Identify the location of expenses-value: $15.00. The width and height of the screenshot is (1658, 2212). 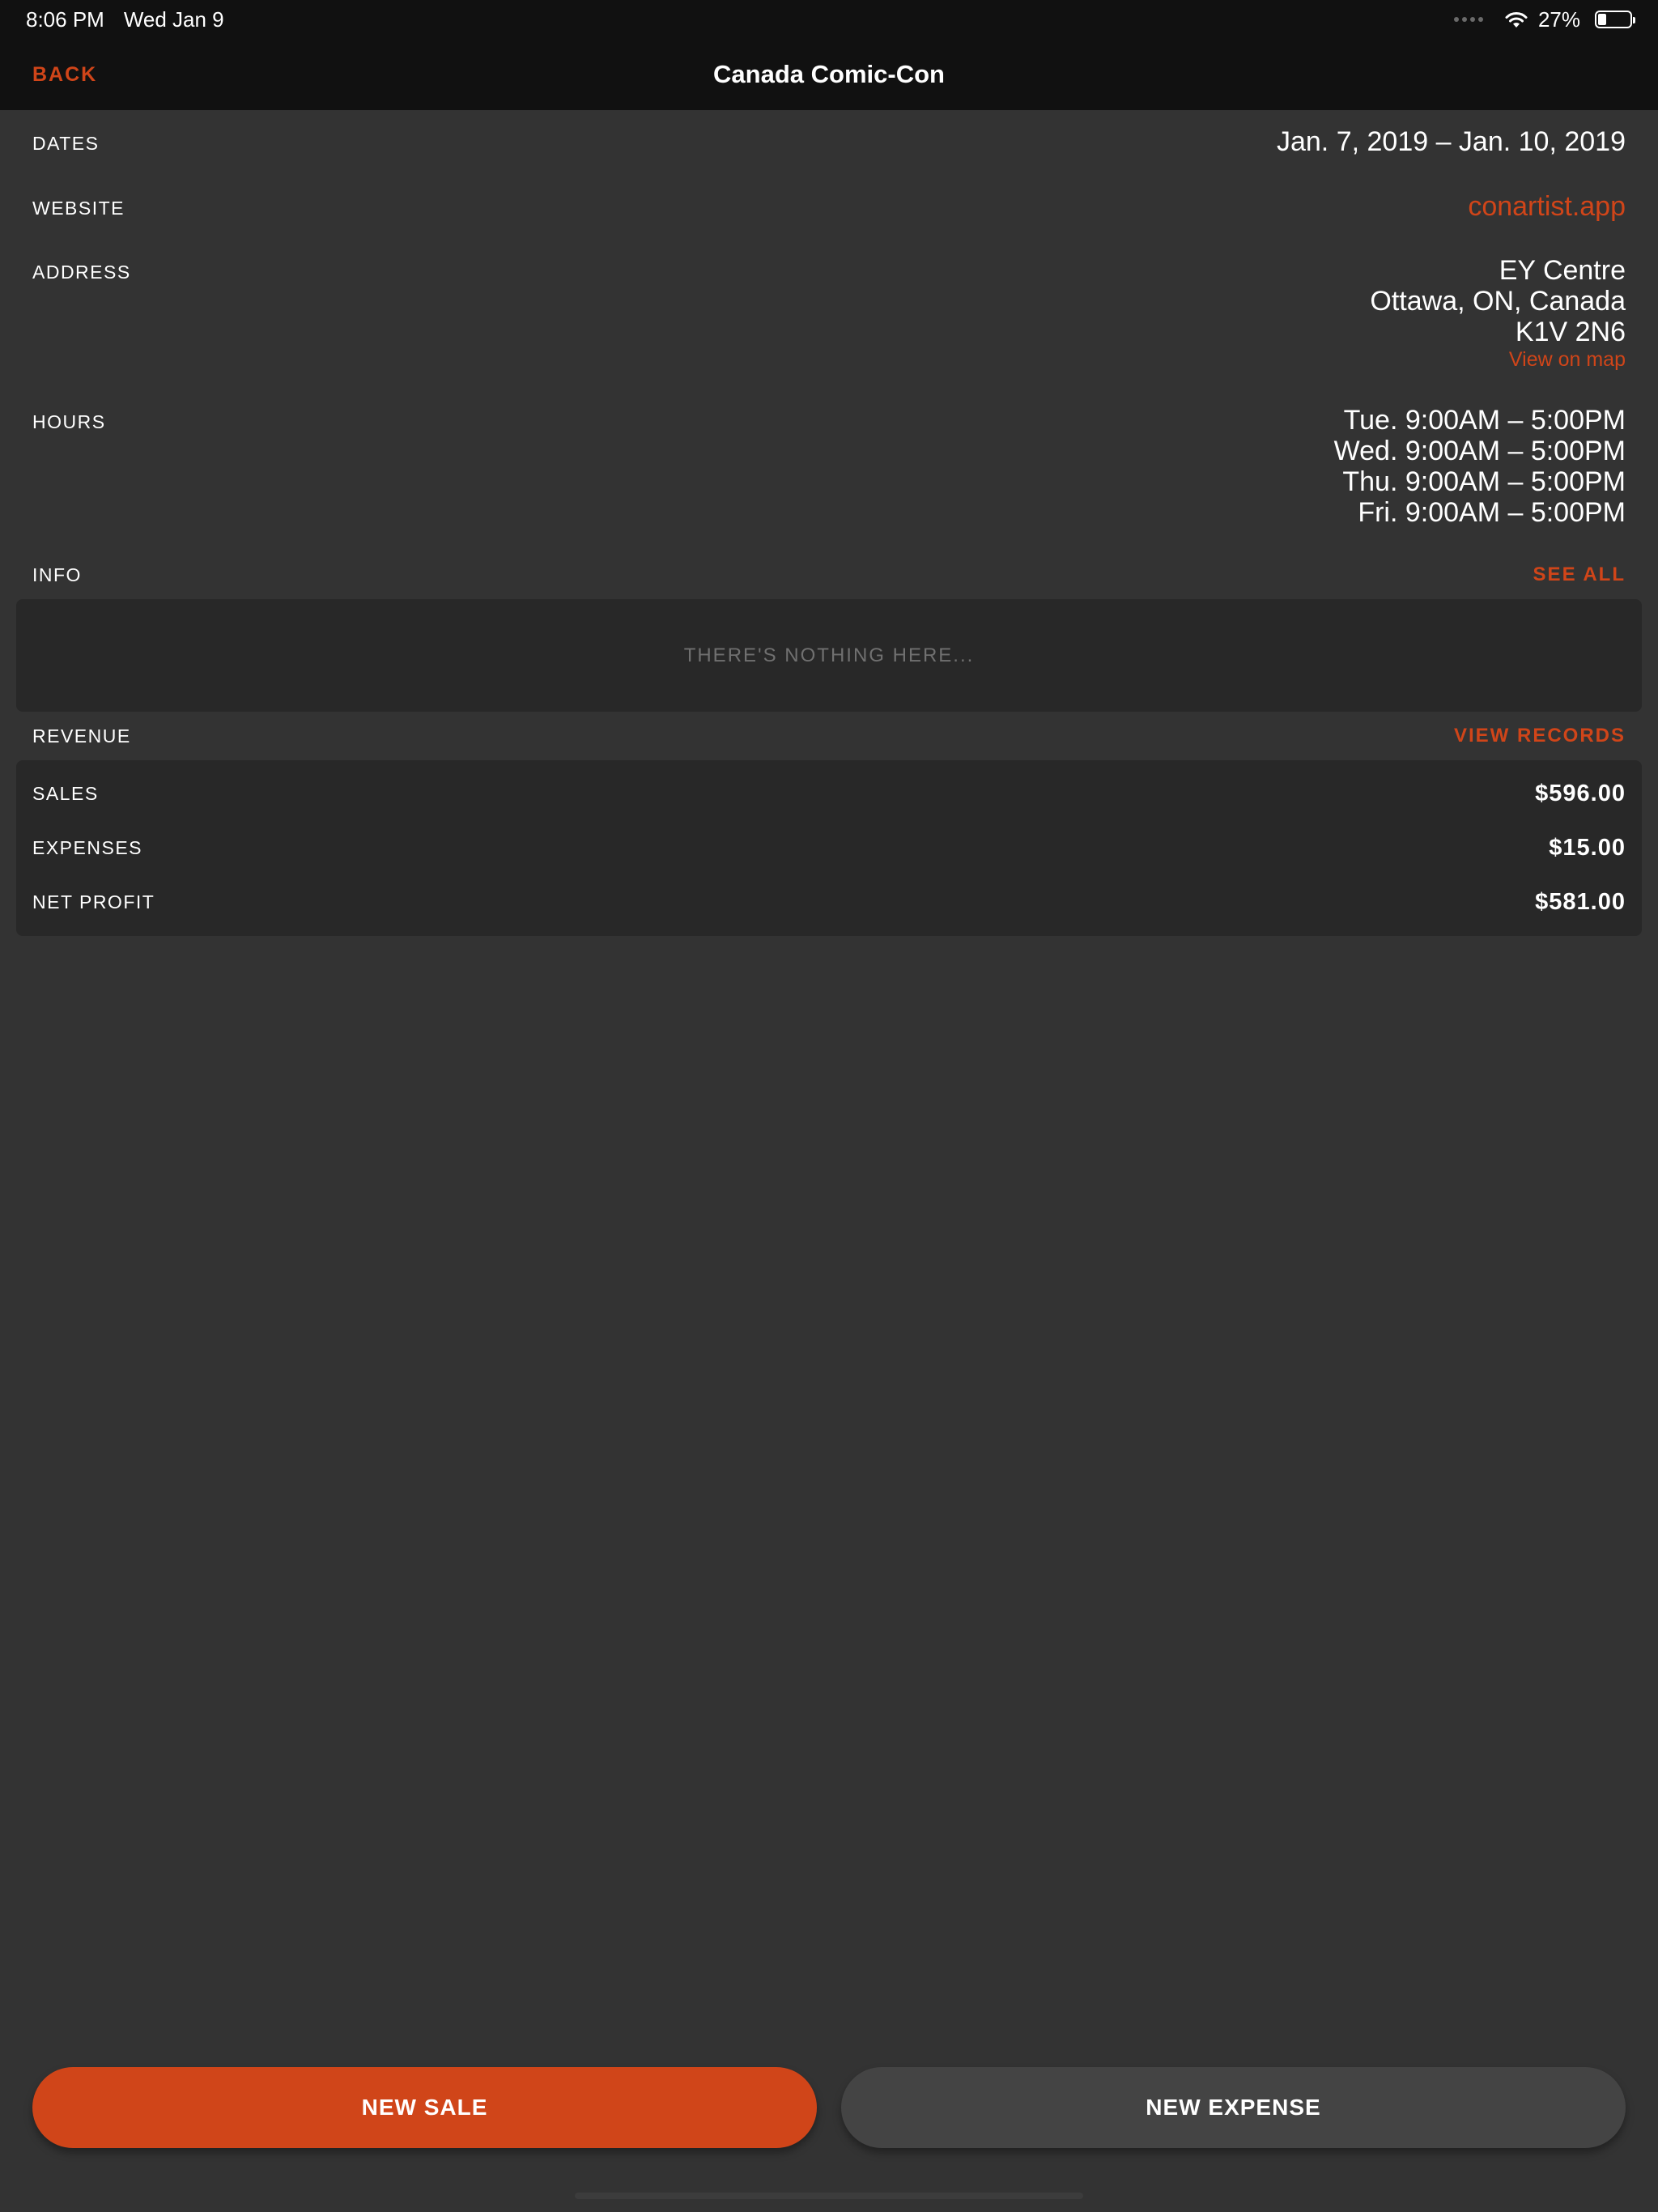
(1587, 848).